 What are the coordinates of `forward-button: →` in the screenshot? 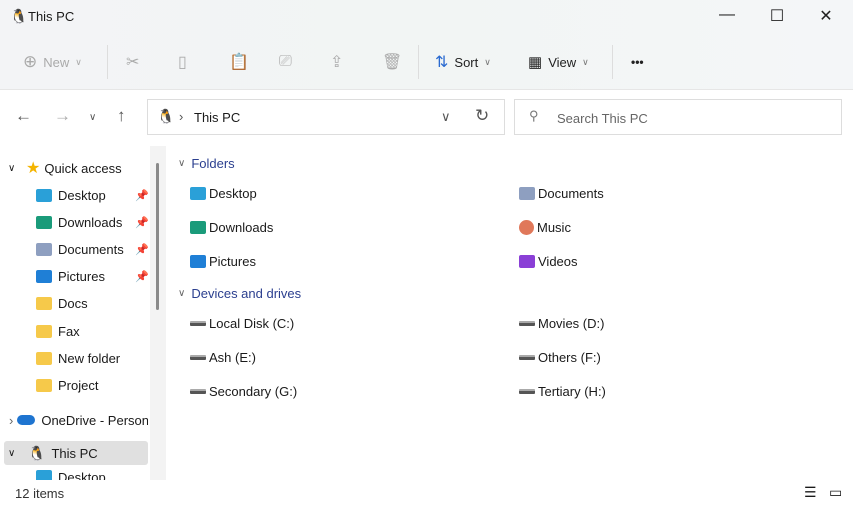 It's located at (62, 116).